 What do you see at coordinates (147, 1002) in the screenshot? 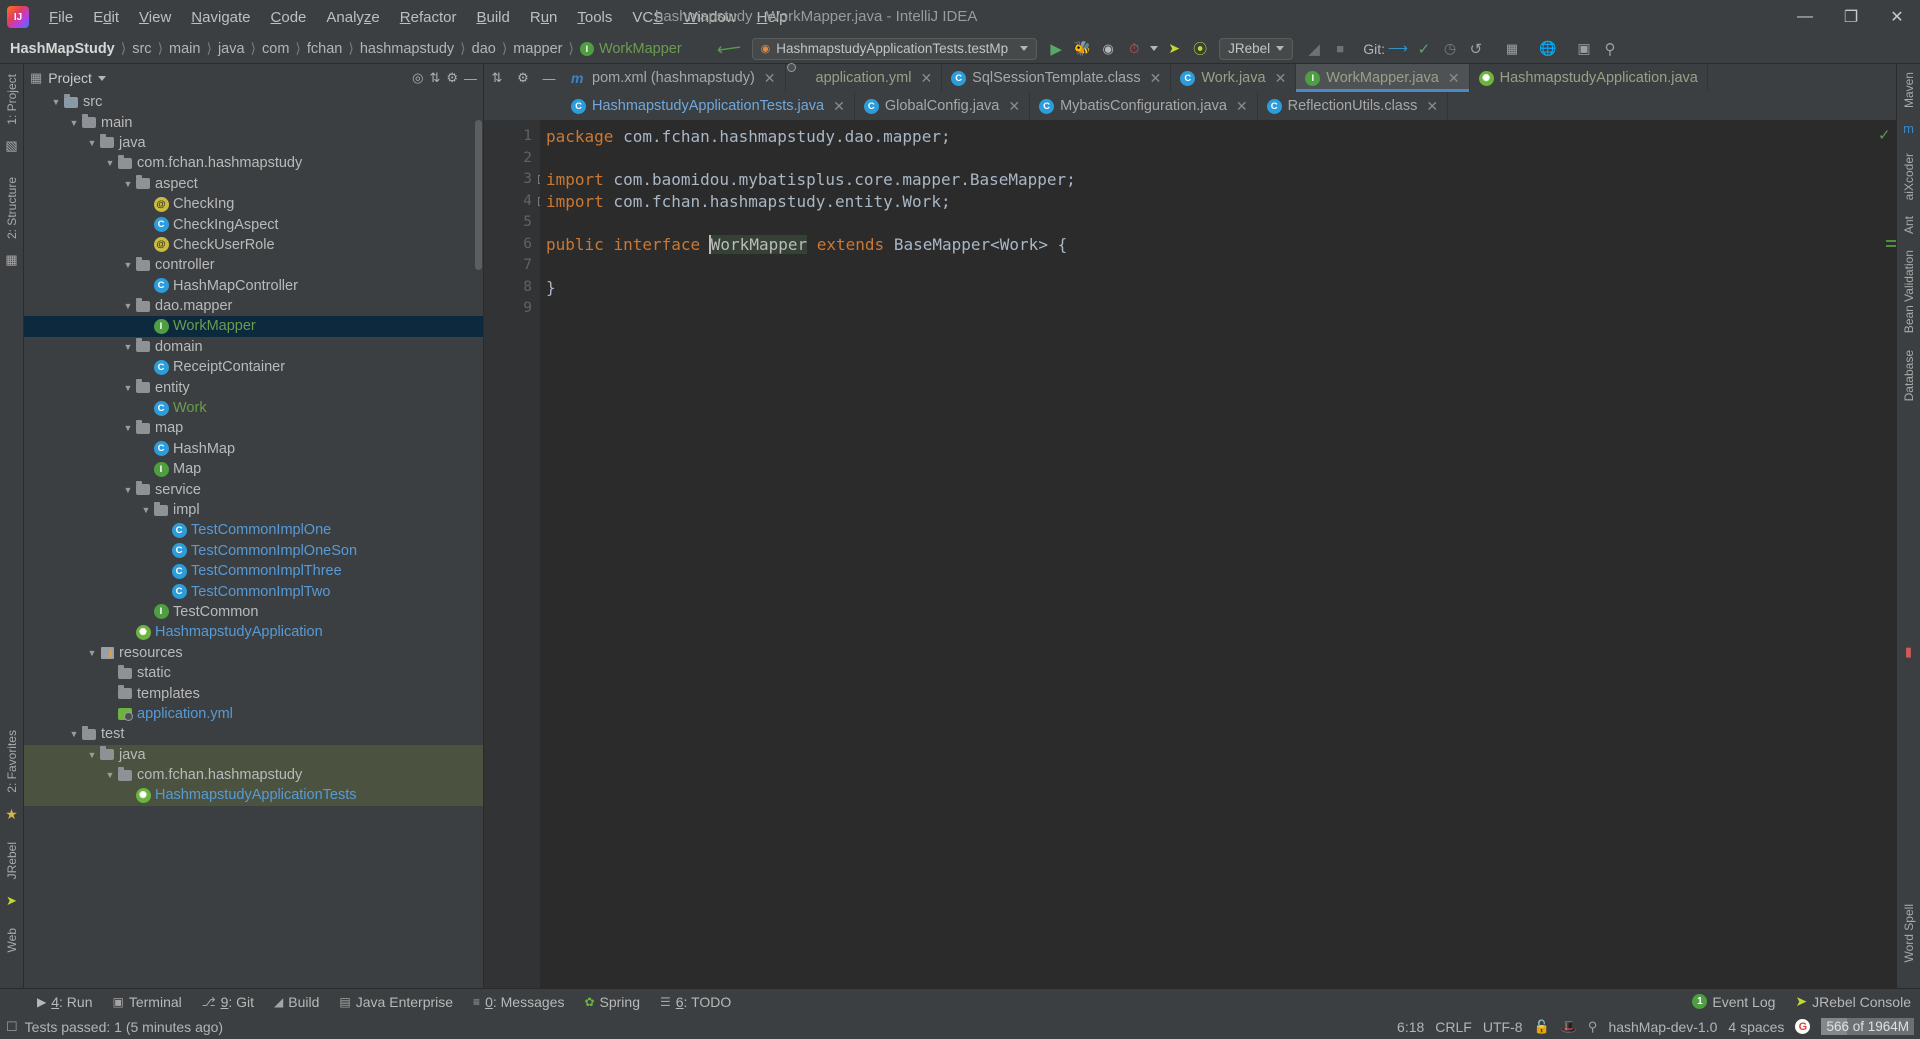
I see `tool-window-button: ▣ Terminal` at bounding box center [147, 1002].